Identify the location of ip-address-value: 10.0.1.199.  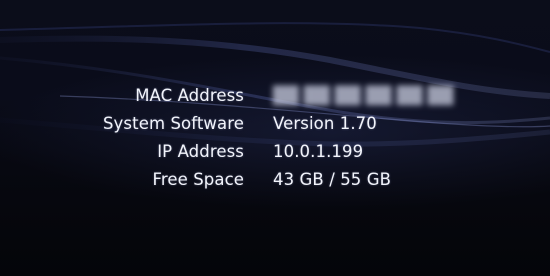
(318, 151).